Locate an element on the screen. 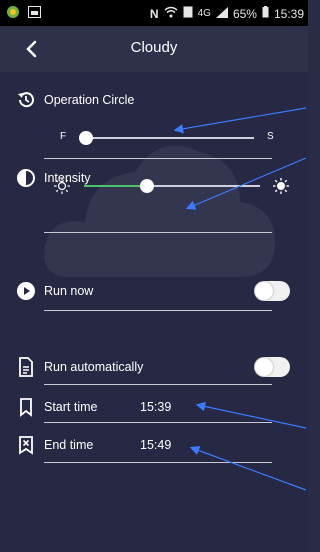 This screenshot has height=552, width=320. network-type: 4G is located at coordinates (204, 13).